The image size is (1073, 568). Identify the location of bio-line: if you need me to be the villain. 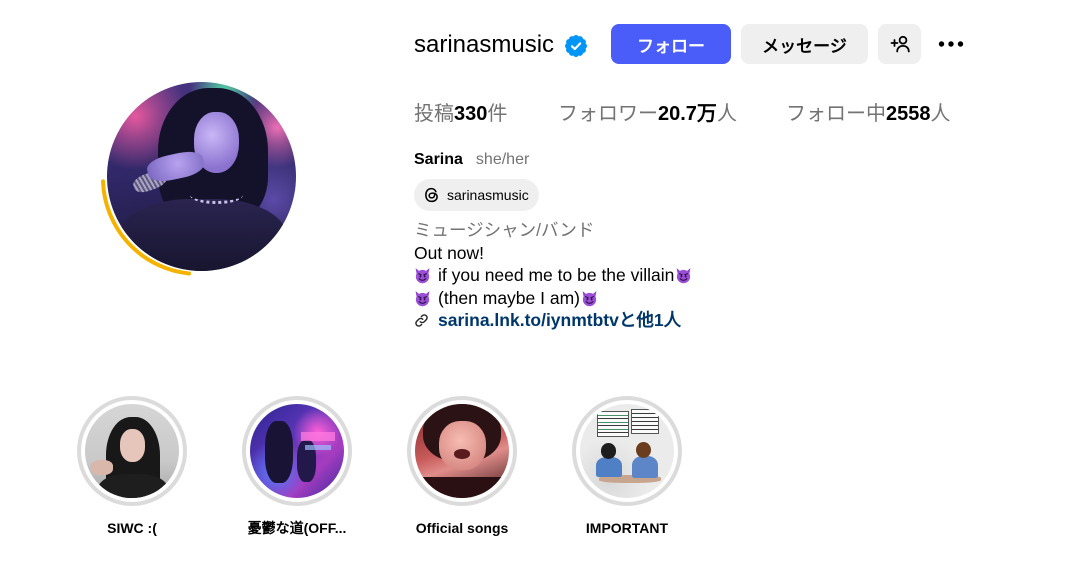
(553, 275).